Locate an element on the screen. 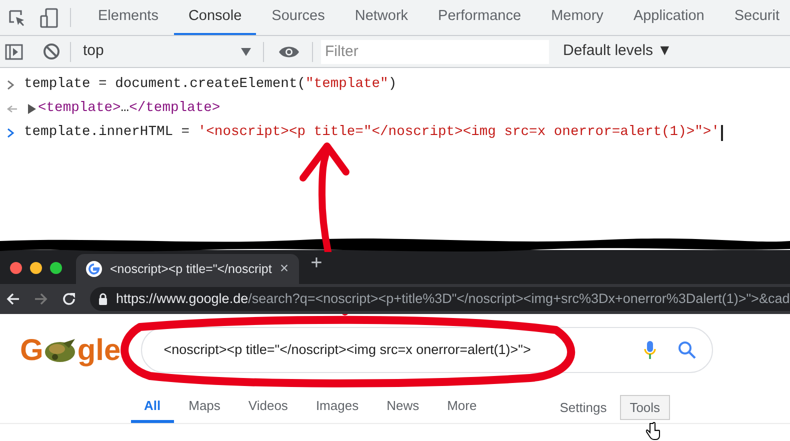  microphone-icon is located at coordinates (650, 350).